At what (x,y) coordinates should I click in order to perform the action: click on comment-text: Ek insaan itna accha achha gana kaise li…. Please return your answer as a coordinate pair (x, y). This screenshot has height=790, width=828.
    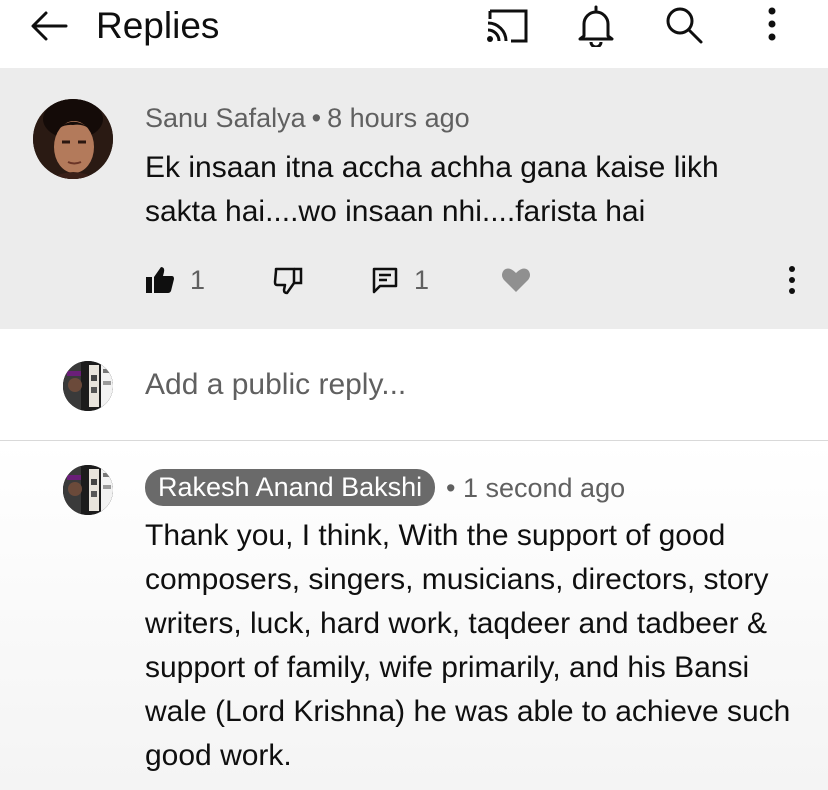
    Looking at the image, I should click on (432, 189).